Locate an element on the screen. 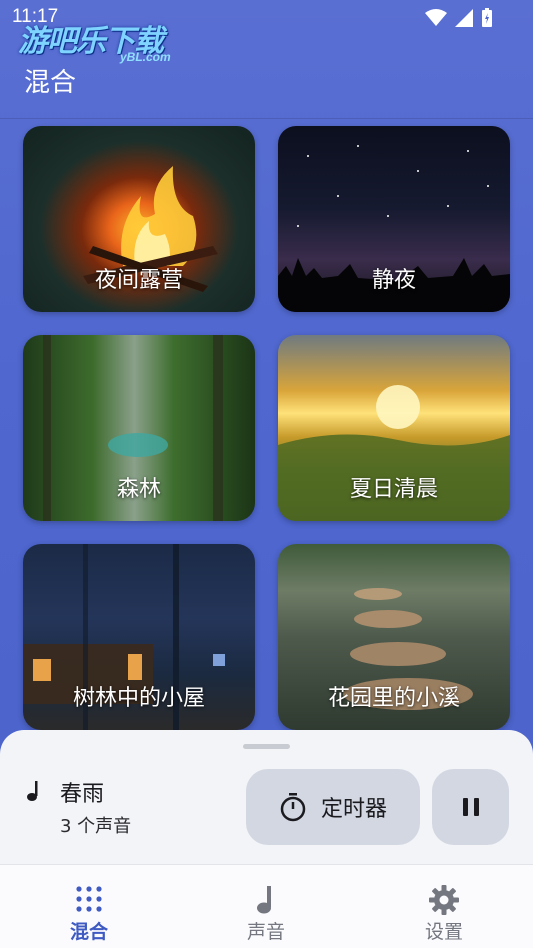 The height and width of the screenshot is (948, 533). battery-icon is located at coordinates (487, 17).